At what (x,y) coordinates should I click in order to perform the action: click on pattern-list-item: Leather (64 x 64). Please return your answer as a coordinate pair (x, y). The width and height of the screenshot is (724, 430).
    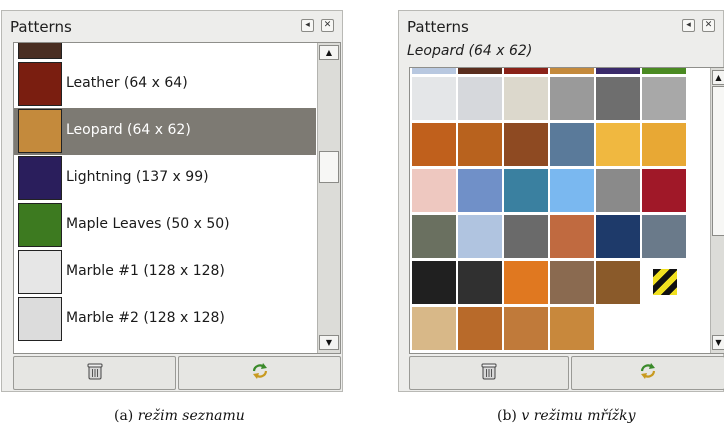
    Looking at the image, I should click on (165, 84).